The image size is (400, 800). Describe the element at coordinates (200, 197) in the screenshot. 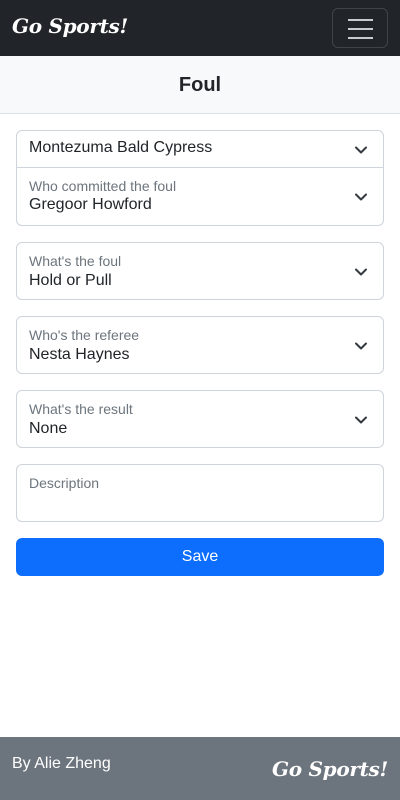

I see `player-select: Who committed the foul Gregoor Howford` at that location.